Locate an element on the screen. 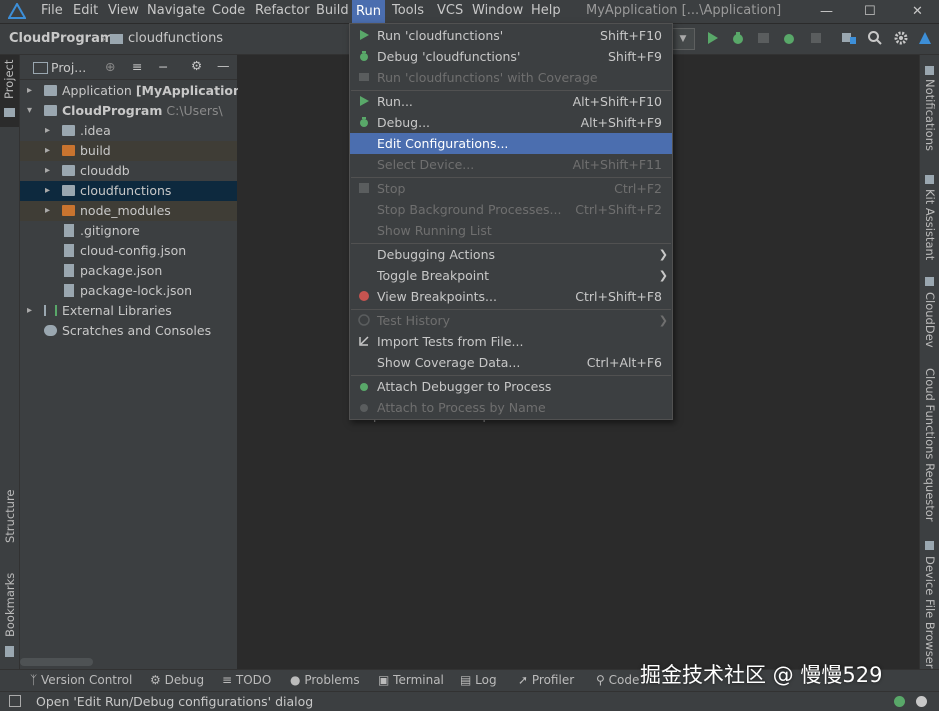 Image resolution: width=939 pixels, height=711 pixels. breadcrumb-folder: cloudfunctions is located at coordinates (175, 38).